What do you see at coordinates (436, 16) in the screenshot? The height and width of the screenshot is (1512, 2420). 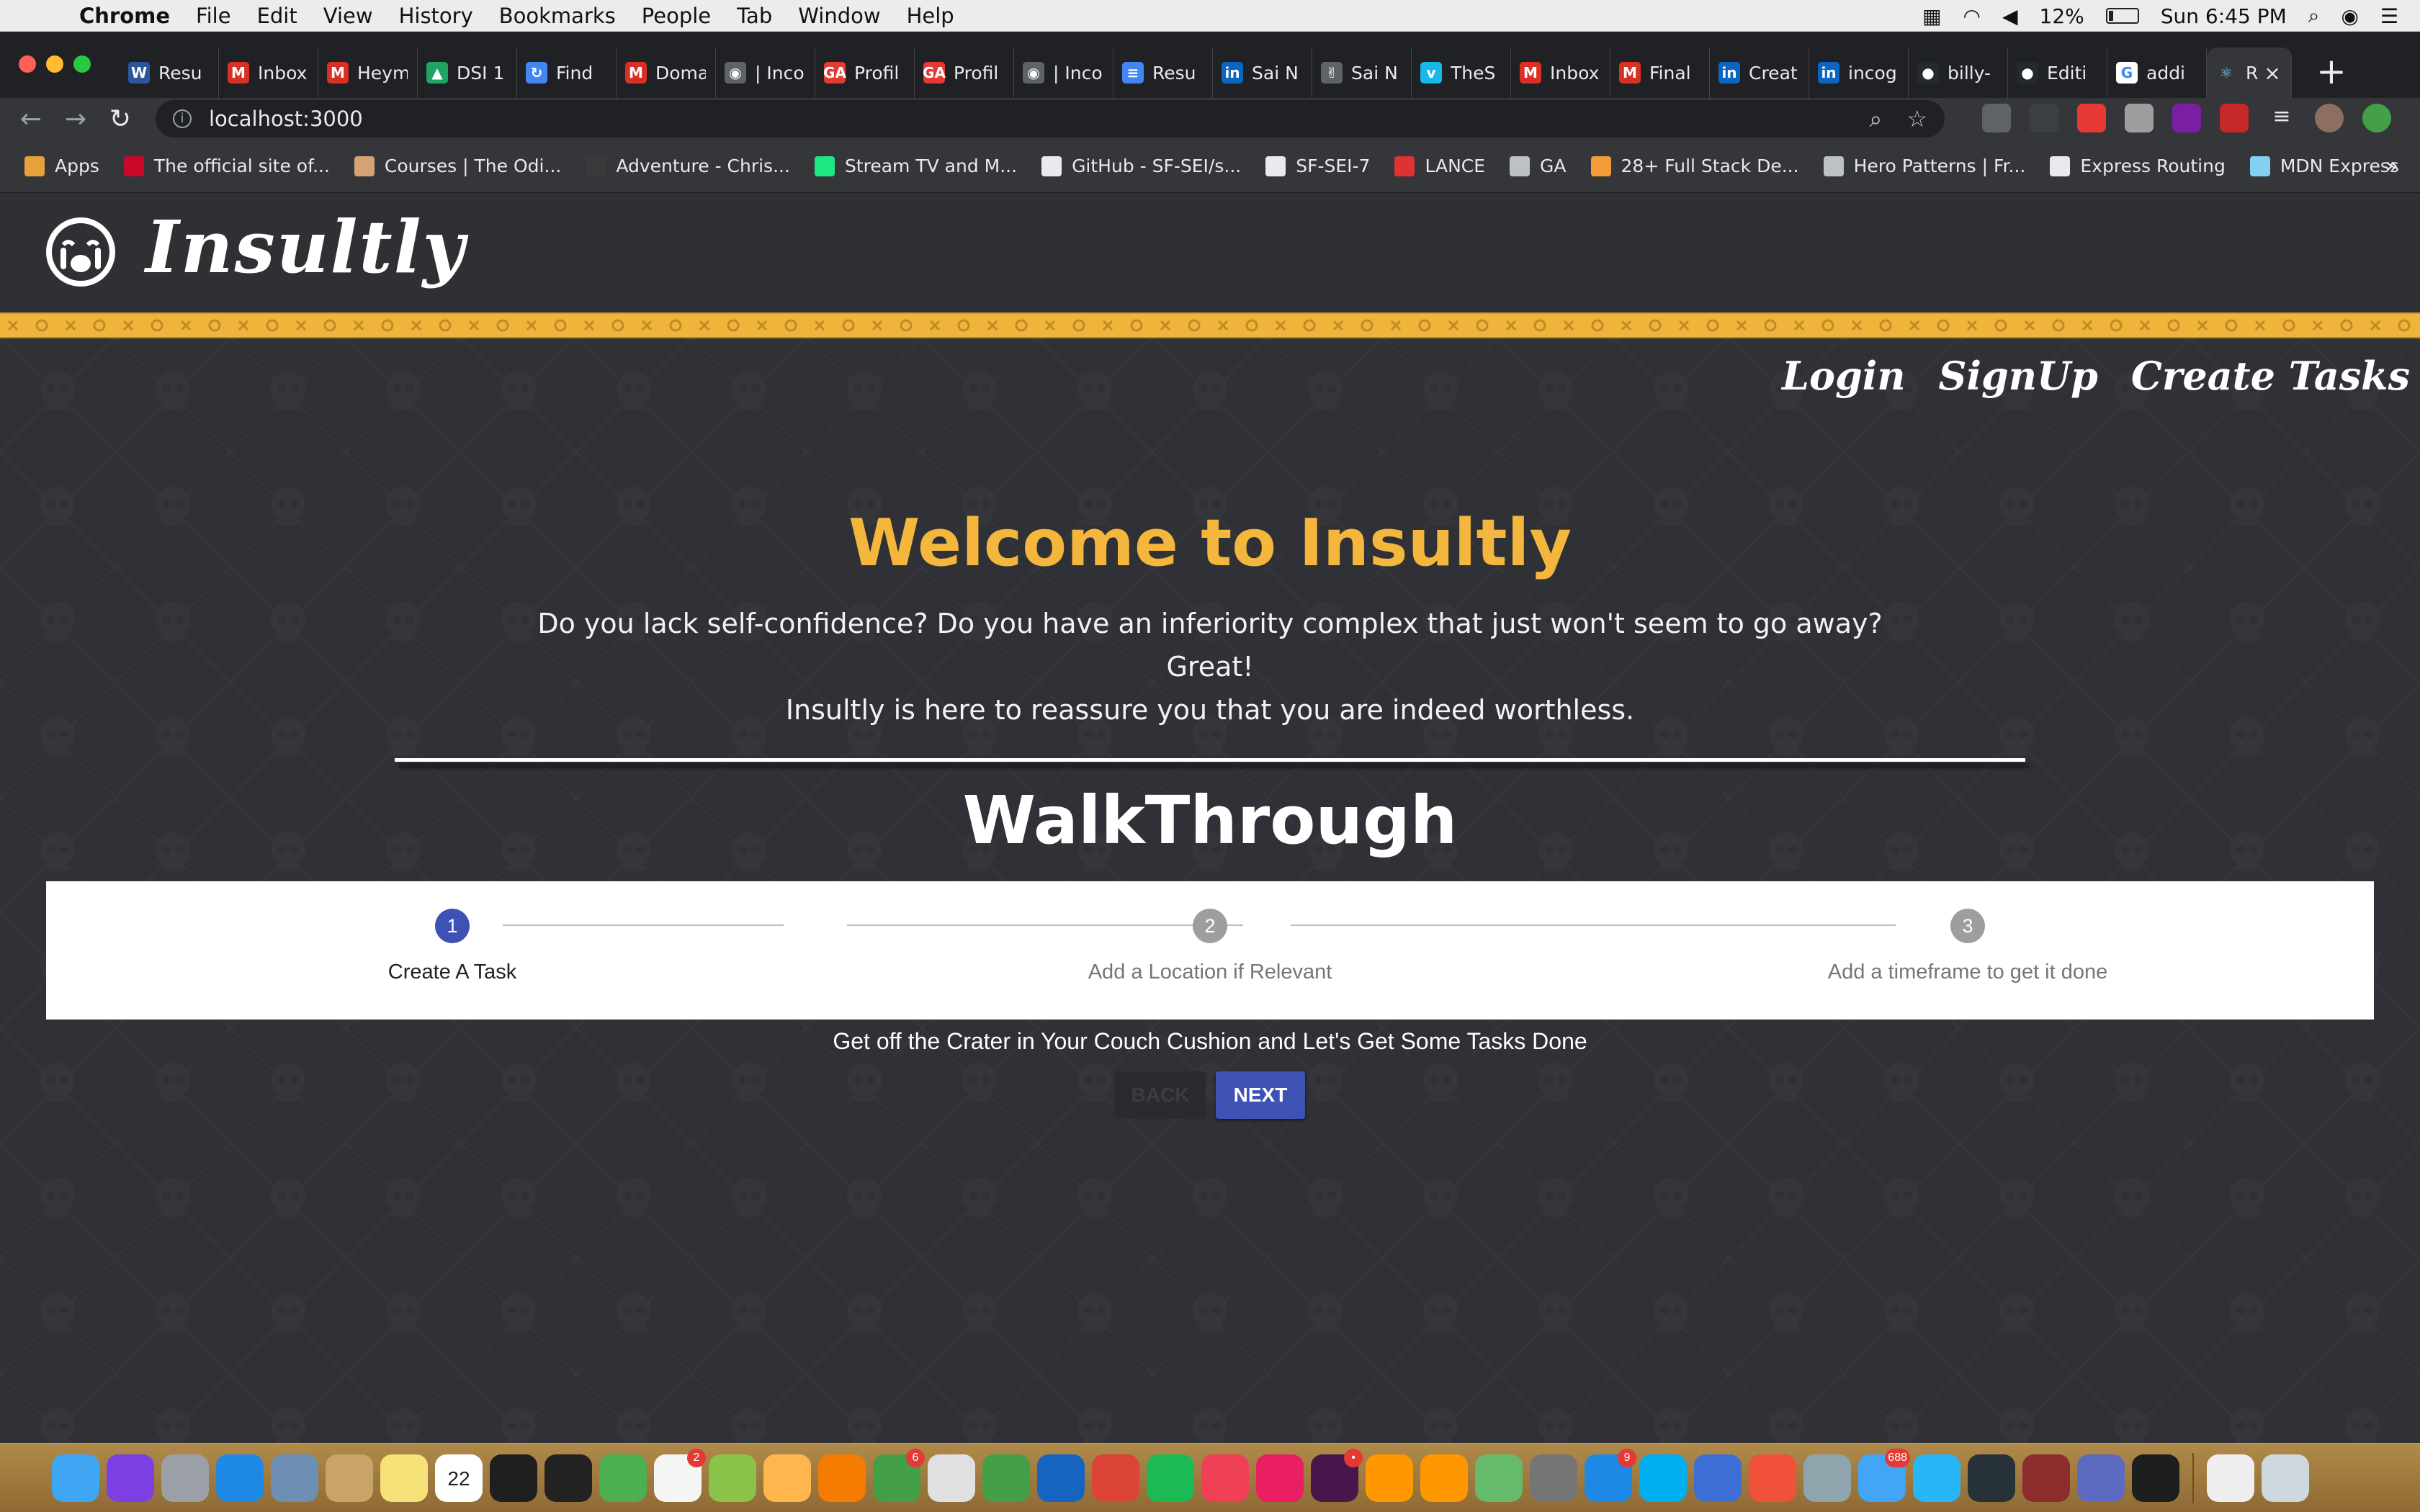 I see `menu-history: History` at bounding box center [436, 16].